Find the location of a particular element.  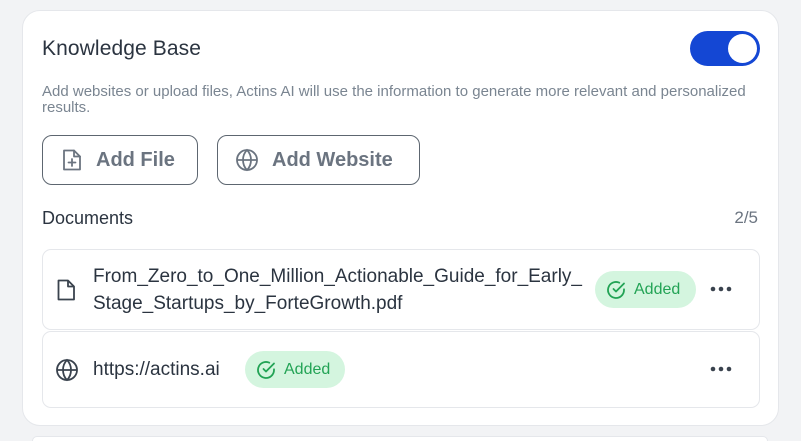

documents-title: Documents is located at coordinates (88, 218).